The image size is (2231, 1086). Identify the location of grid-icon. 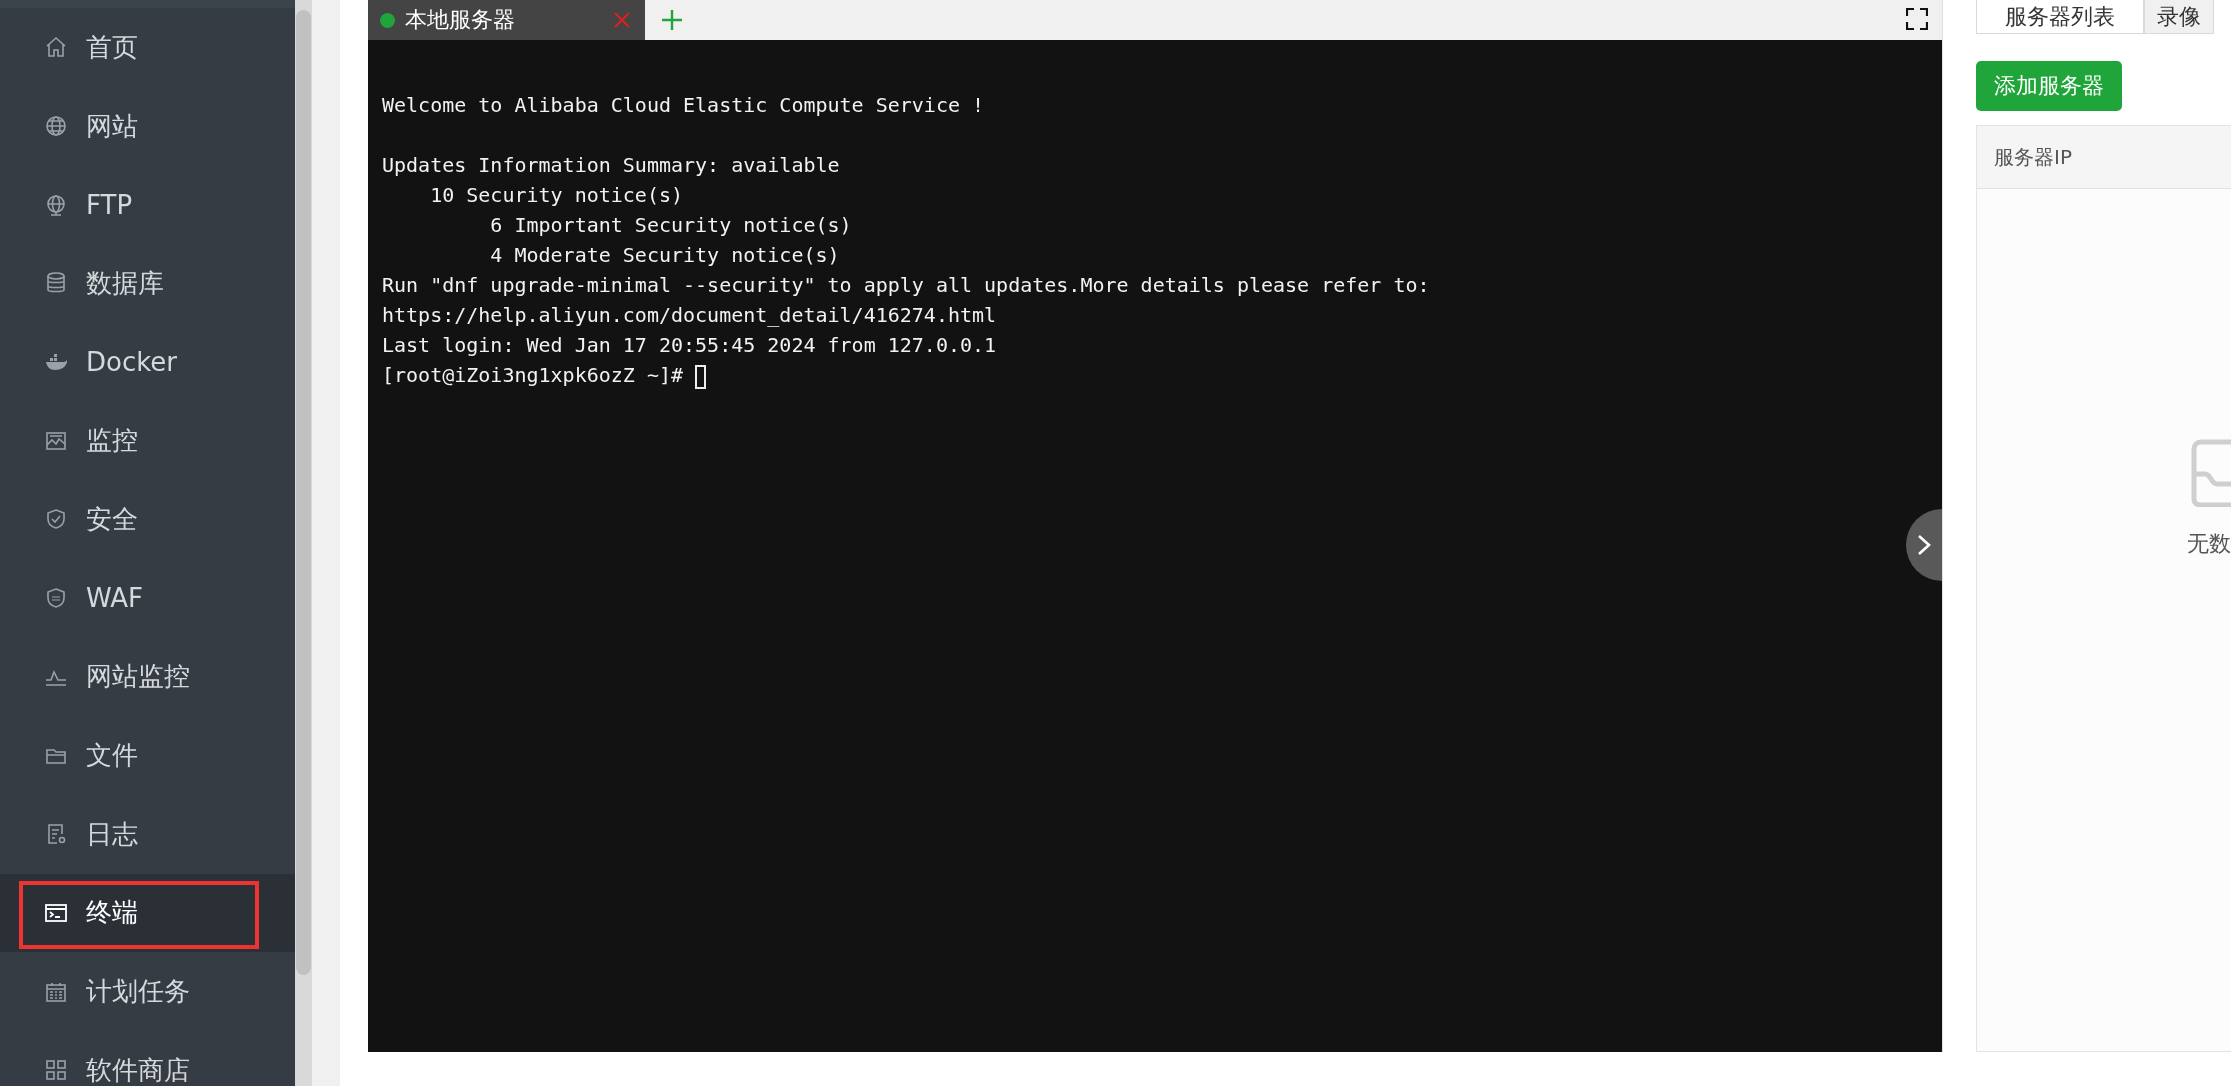
(56, 1070).